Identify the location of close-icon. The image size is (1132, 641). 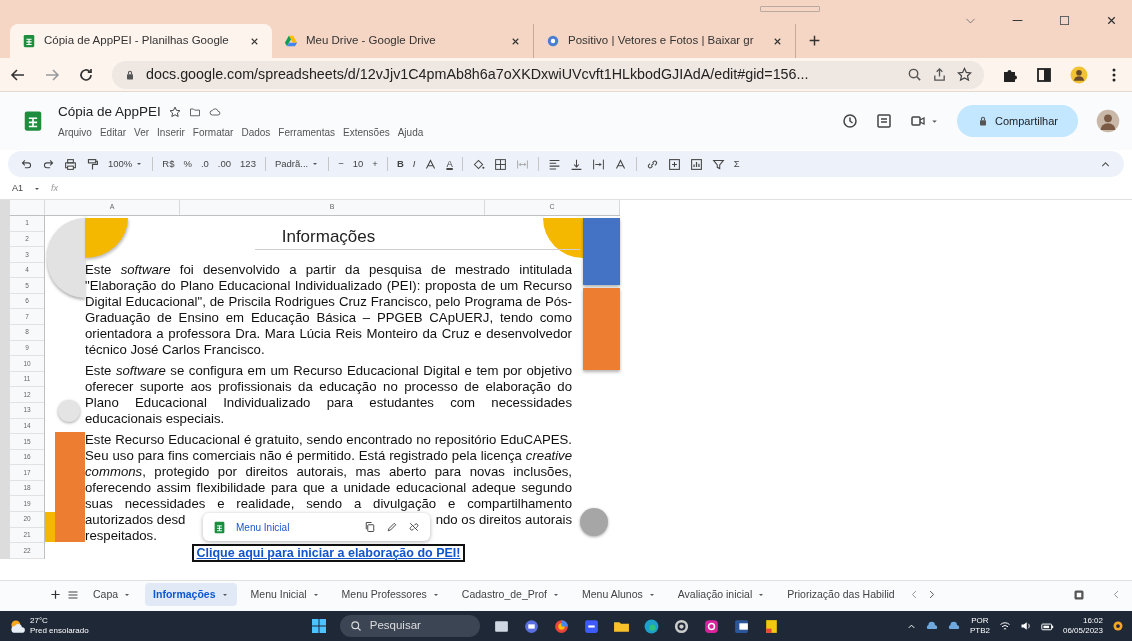
(1111, 20).